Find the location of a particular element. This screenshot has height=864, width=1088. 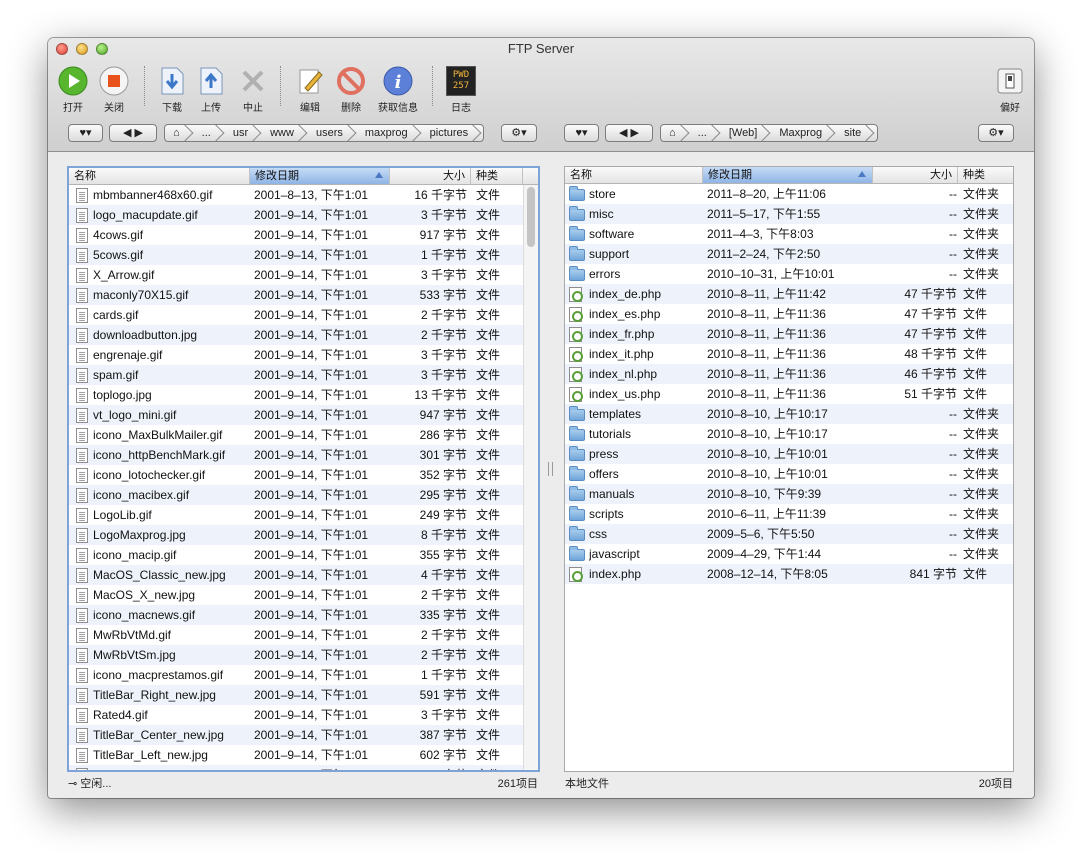

breadcrumb-item: pictures is located at coordinates (446, 133).